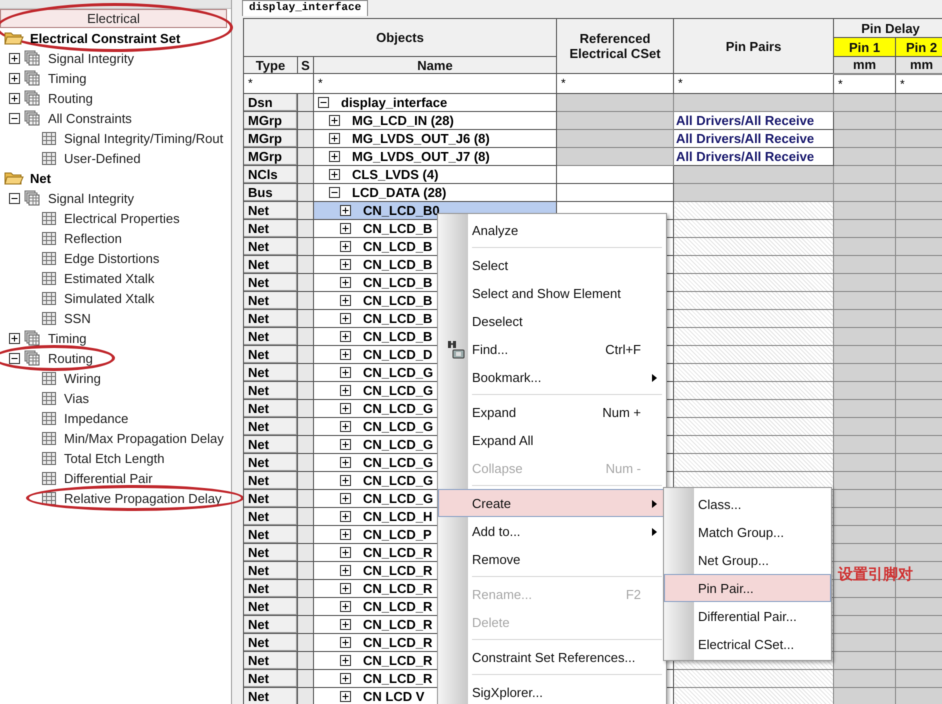 Image resolution: width=942 pixels, height=704 pixels. Describe the element at coordinates (865, 47) in the screenshot. I see `column-header: Pin 1` at that location.